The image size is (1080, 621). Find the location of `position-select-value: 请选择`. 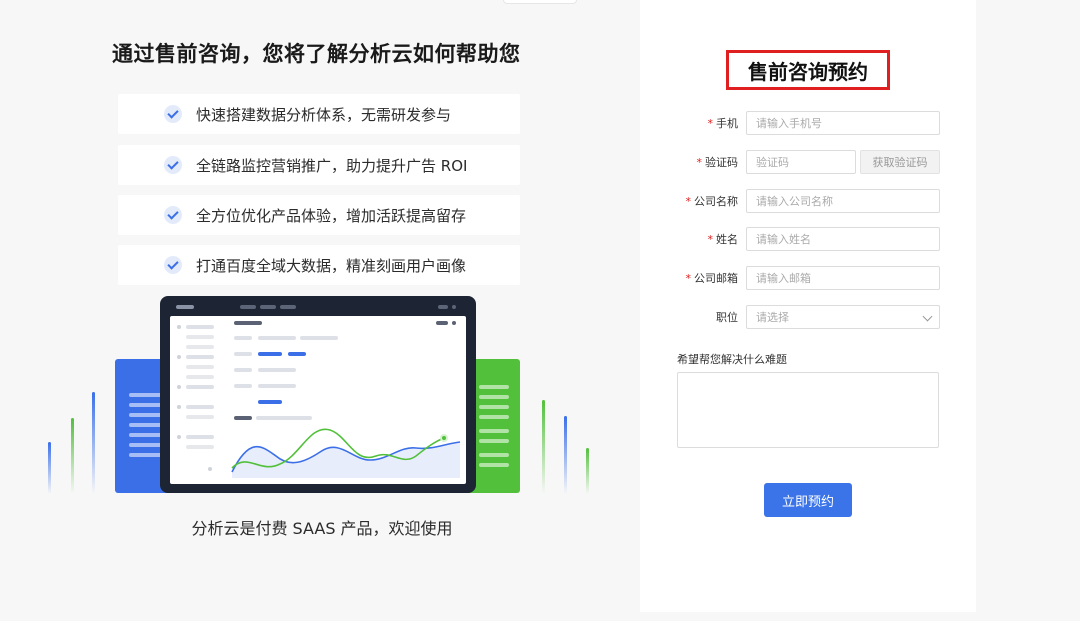

position-select-value: 请选择 is located at coordinates (772, 317).